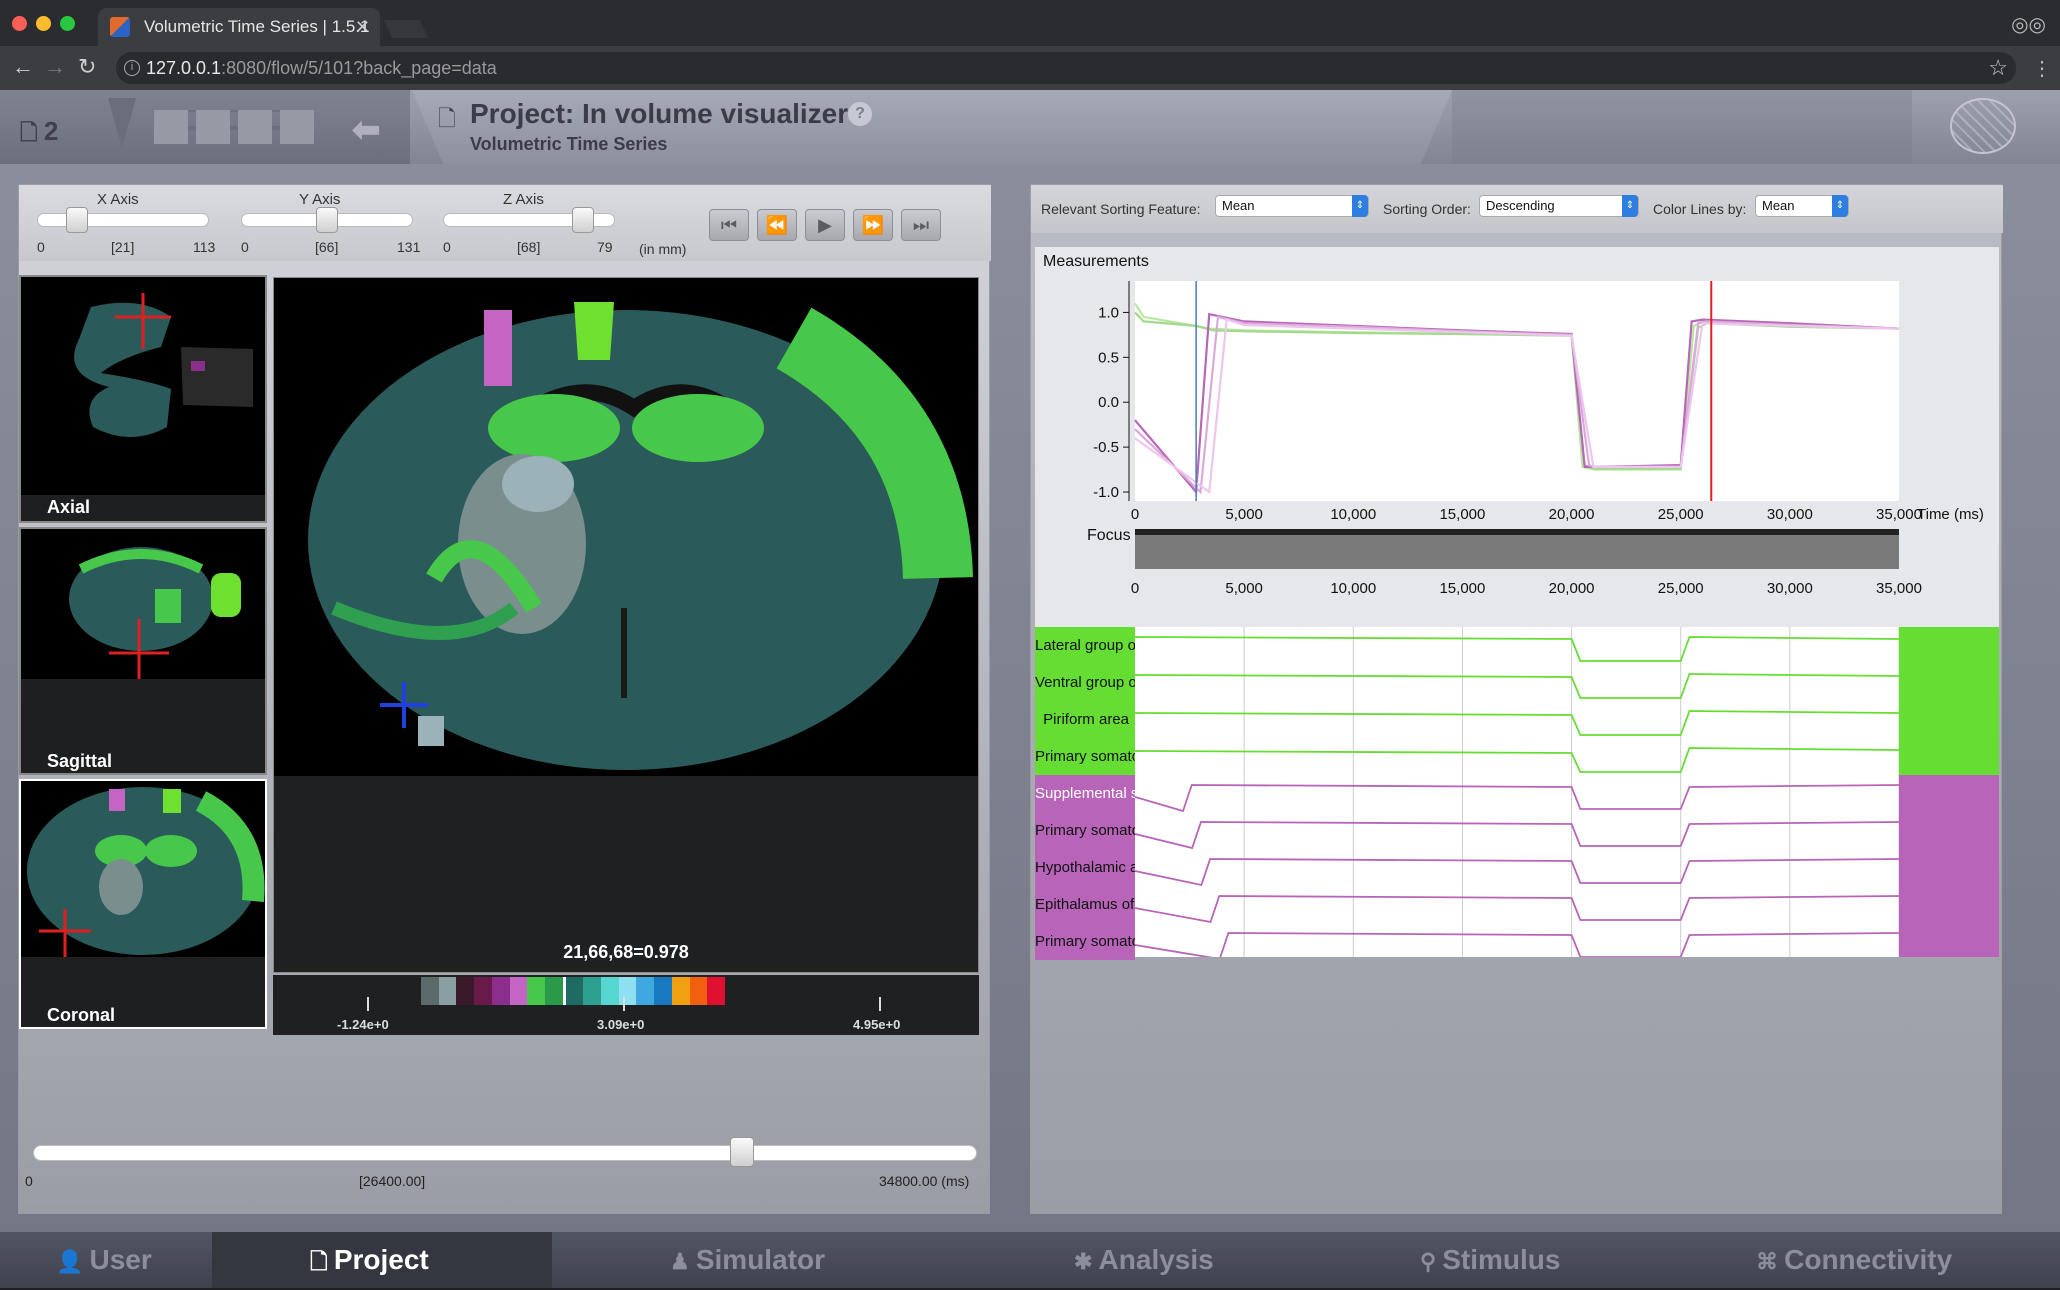 This screenshot has height=1290, width=2060. Describe the element at coordinates (143, 904) in the screenshot. I see `coronal-view: Coronal` at that location.